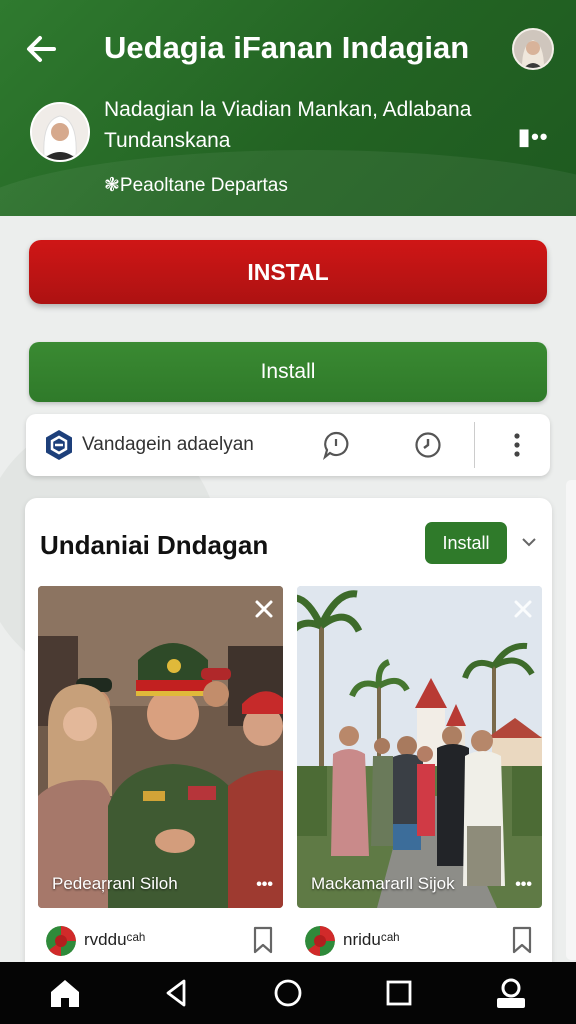 This screenshot has height=1024, width=576. Describe the element at coordinates (60, 132) in the screenshot. I see `profile-avatar` at that location.